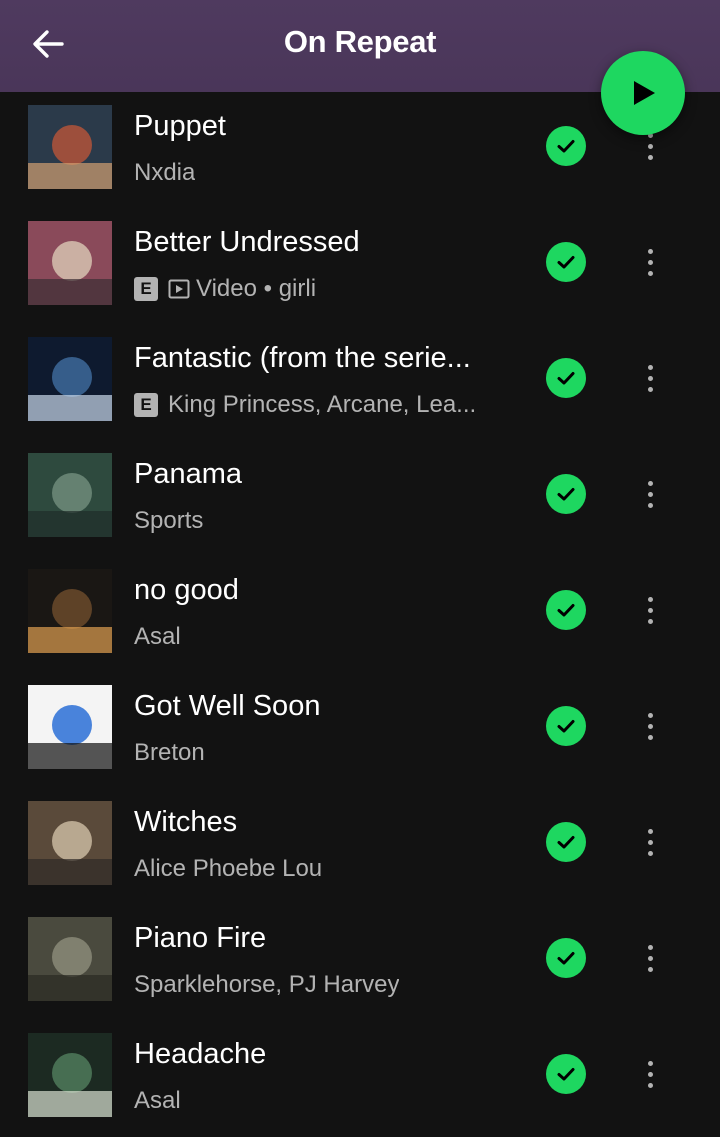 This screenshot has height=1137, width=720. I want to click on track-artists: Sparklehorse, PJ Harvey, so click(267, 984).